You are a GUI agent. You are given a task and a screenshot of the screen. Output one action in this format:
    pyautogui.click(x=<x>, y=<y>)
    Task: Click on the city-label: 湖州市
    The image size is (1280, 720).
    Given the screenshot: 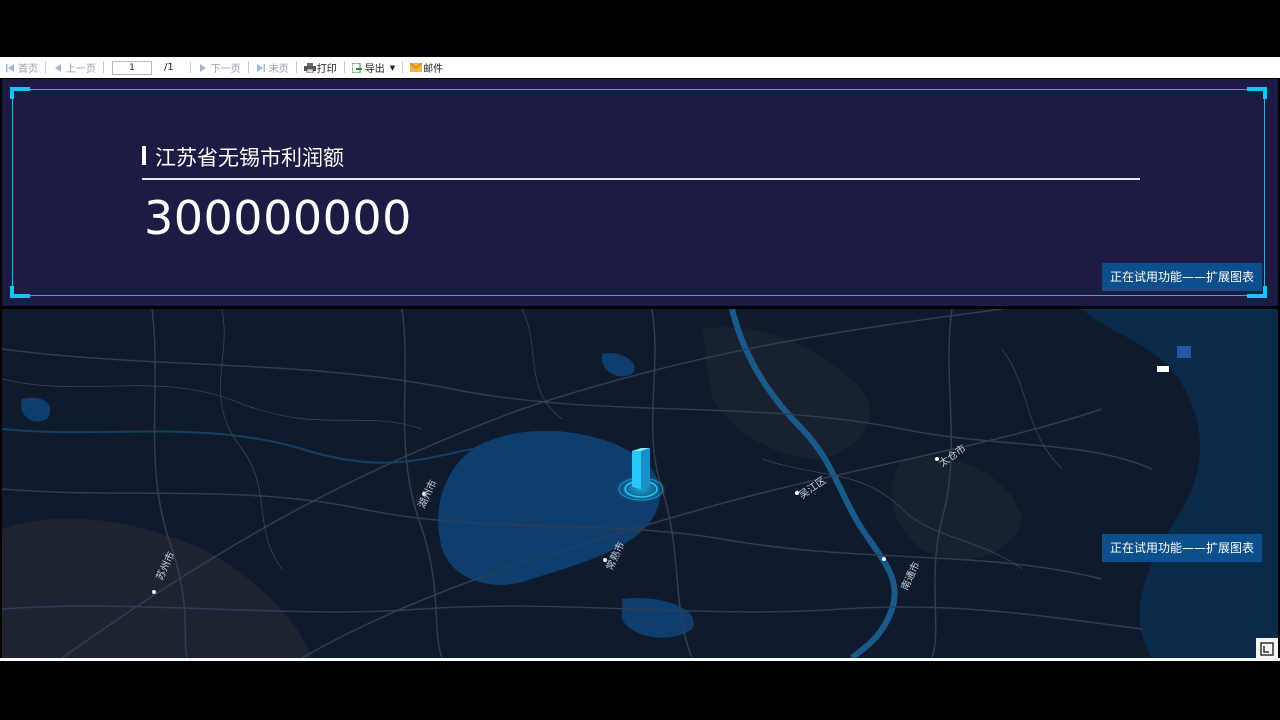 What is the action you would take?
    pyautogui.click(x=427, y=494)
    